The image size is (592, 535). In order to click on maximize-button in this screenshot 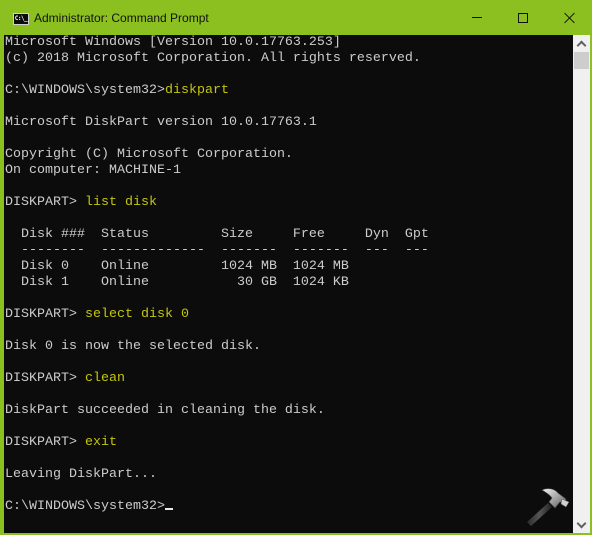, I will do `click(523, 17)`.